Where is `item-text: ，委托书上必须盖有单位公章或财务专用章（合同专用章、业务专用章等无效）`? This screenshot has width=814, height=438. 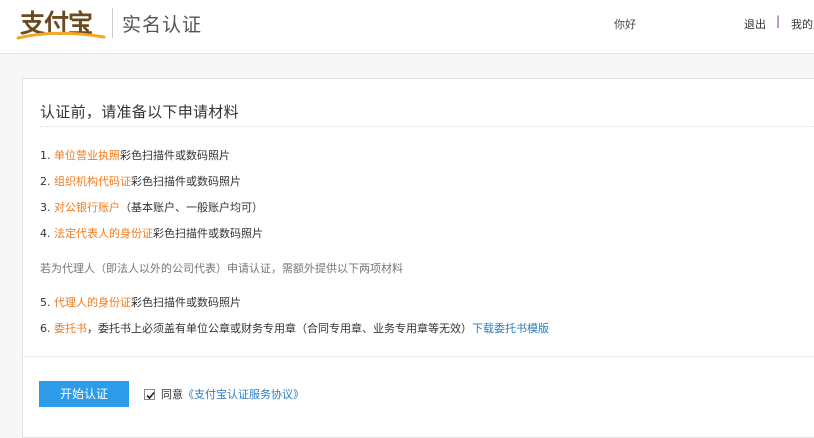
item-text: ，委托书上必须盖有单位公章或财务专用章（合同专用章、业务专用章等无效） is located at coordinates (279, 328).